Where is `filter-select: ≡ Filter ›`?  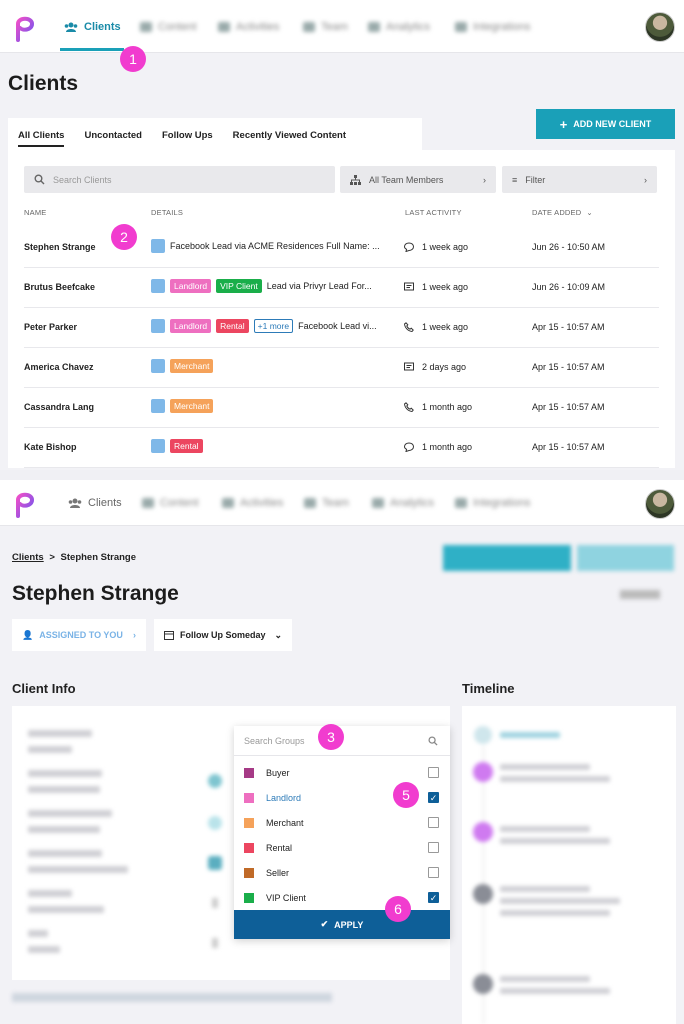
filter-select: ≡ Filter › is located at coordinates (579, 179).